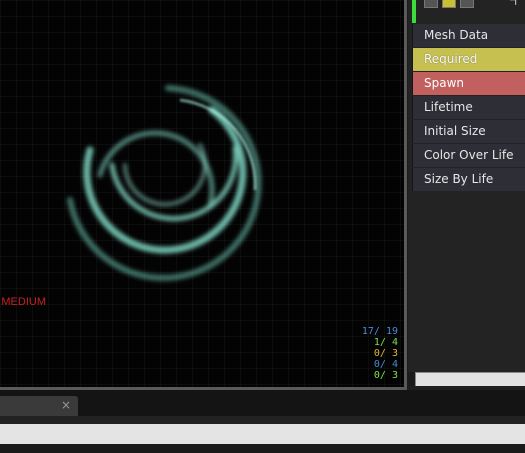  Describe the element at coordinates (379, 331) in the screenshot. I see `stat-line: 17/ 19` at that location.